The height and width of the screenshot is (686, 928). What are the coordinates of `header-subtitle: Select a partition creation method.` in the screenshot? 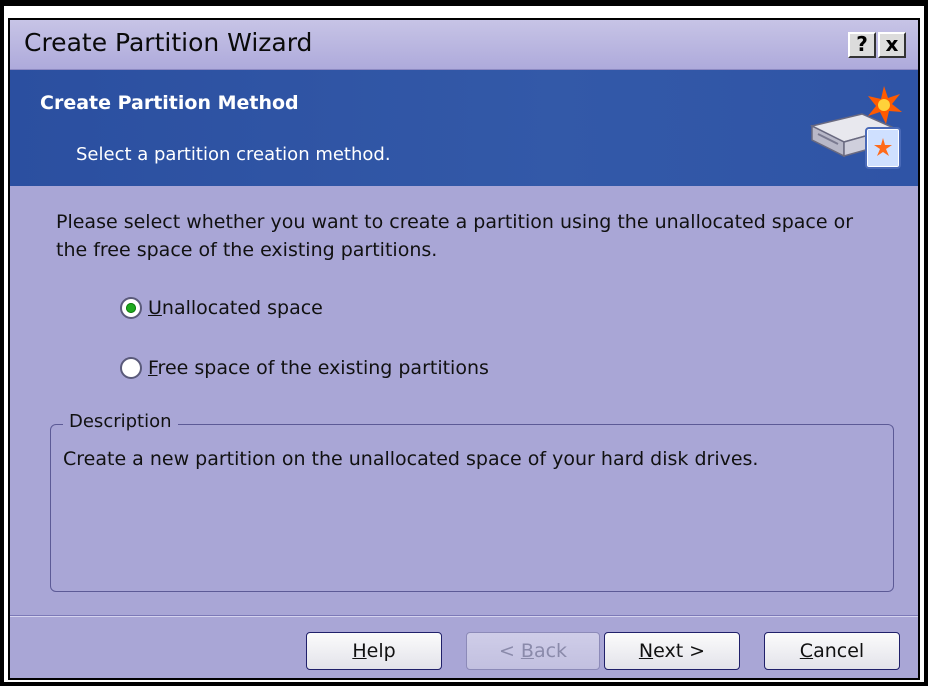 It's located at (233, 154).